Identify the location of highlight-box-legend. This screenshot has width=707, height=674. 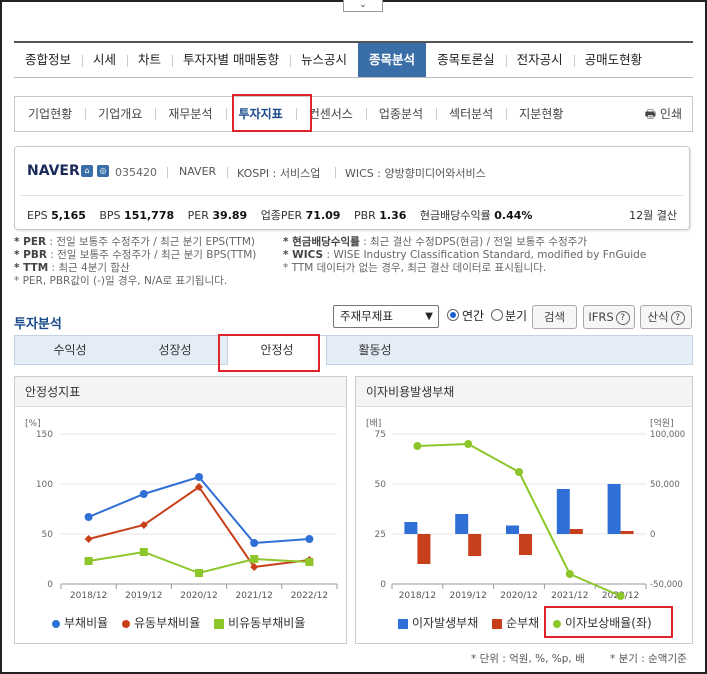
(608, 622).